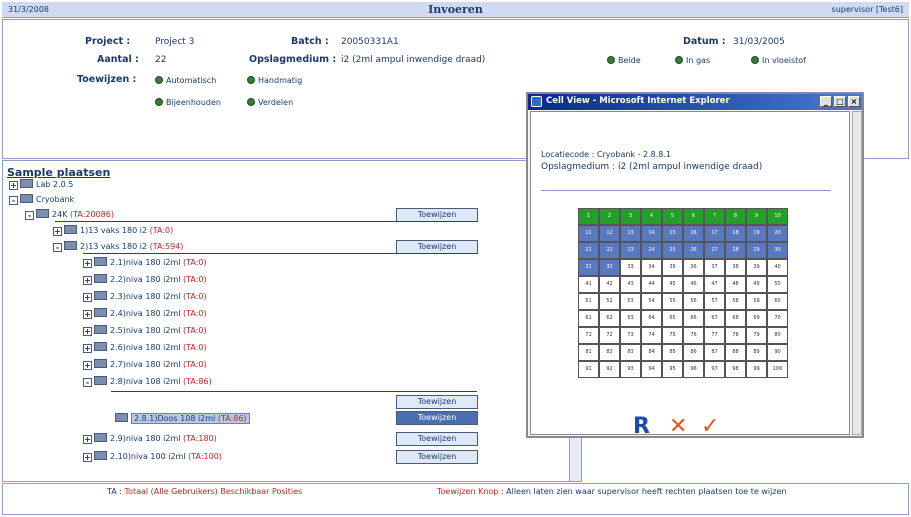 The image size is (911, 517). Describe the element at coordinates (714, 318) in the screenshot. I see `grid-cell: 67` at that location.